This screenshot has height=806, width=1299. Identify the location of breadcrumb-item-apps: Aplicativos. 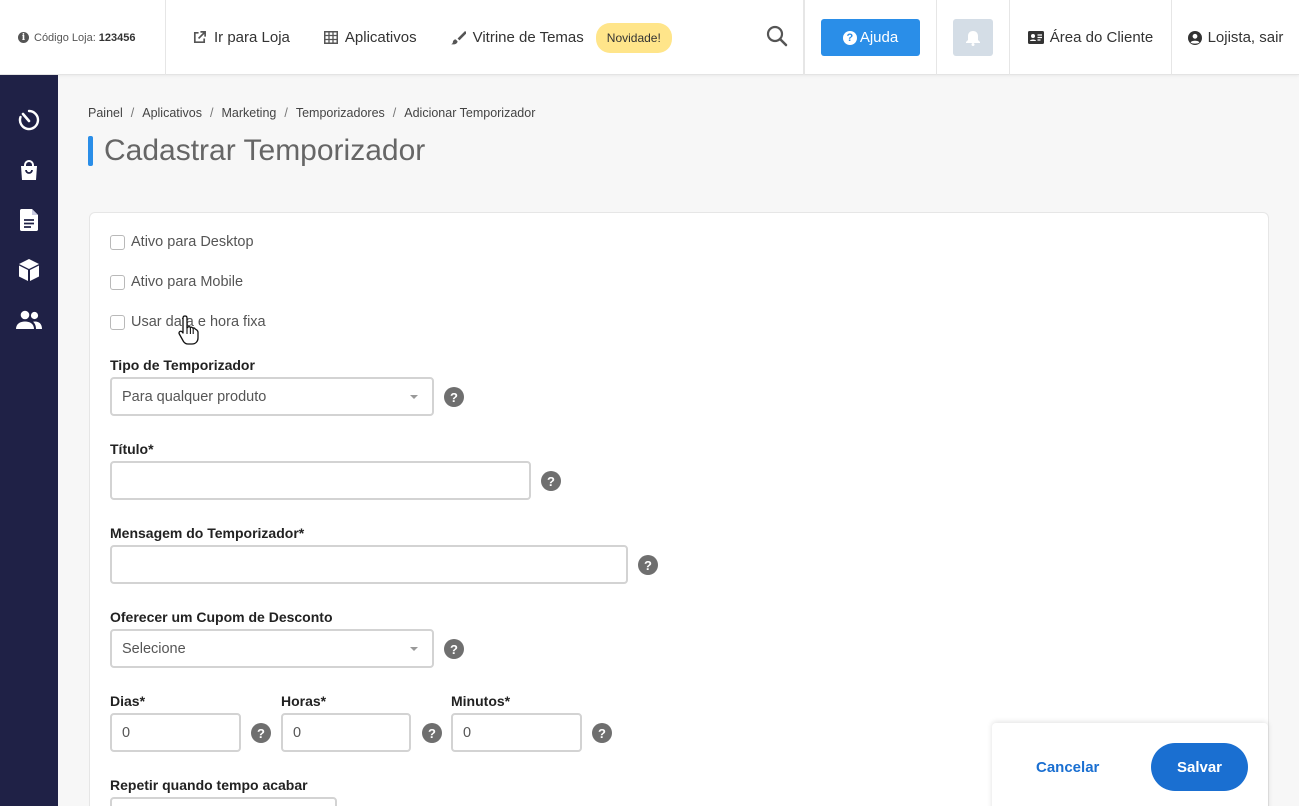
(172, 113).